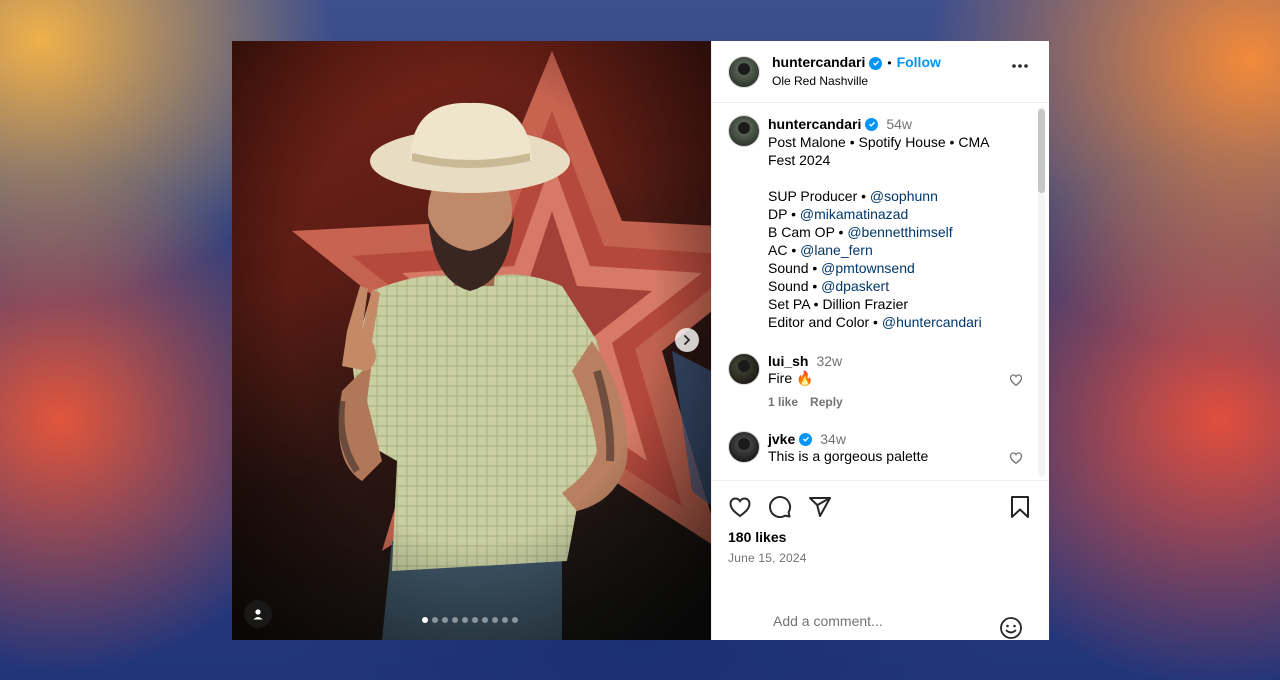 This screenshot has width=1280, height=680. I want to click on add-comment-input, so click(873, 620).